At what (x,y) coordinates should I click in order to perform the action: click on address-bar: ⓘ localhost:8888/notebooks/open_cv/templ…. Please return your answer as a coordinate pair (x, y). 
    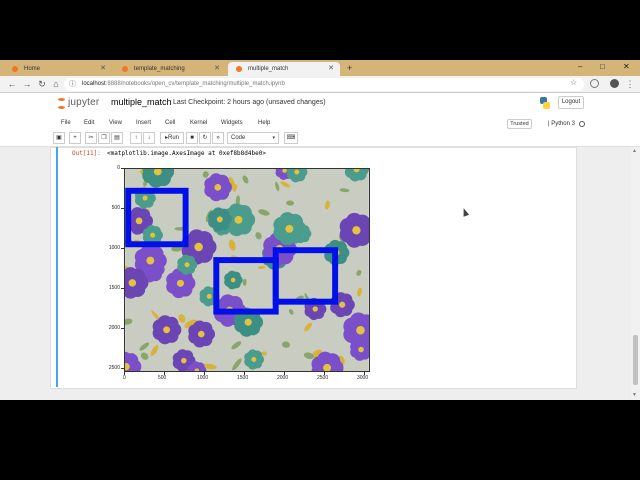
    Looking at the image, I should click on (324, 84).